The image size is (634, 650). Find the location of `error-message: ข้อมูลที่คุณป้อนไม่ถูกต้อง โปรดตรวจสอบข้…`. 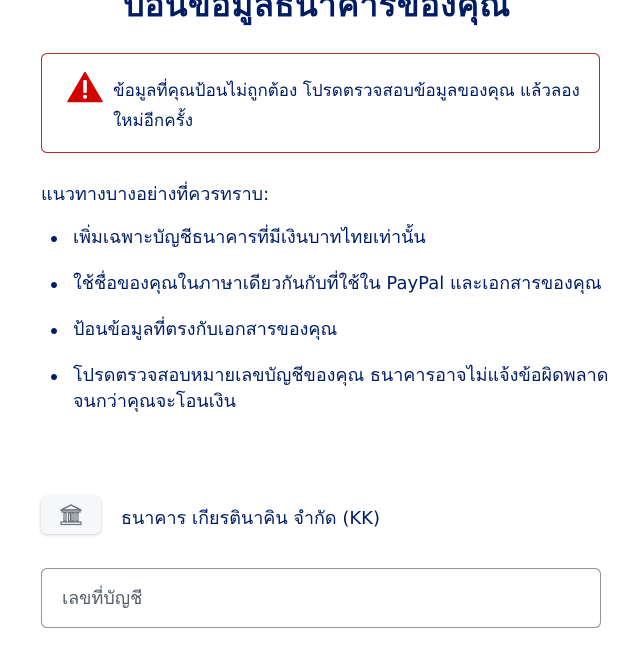

error-message: ข้อมูลที่คุณป้อนไม่ถูกต้อง โปรดตรวจสอบข้… is located at coordinates (346, 106).